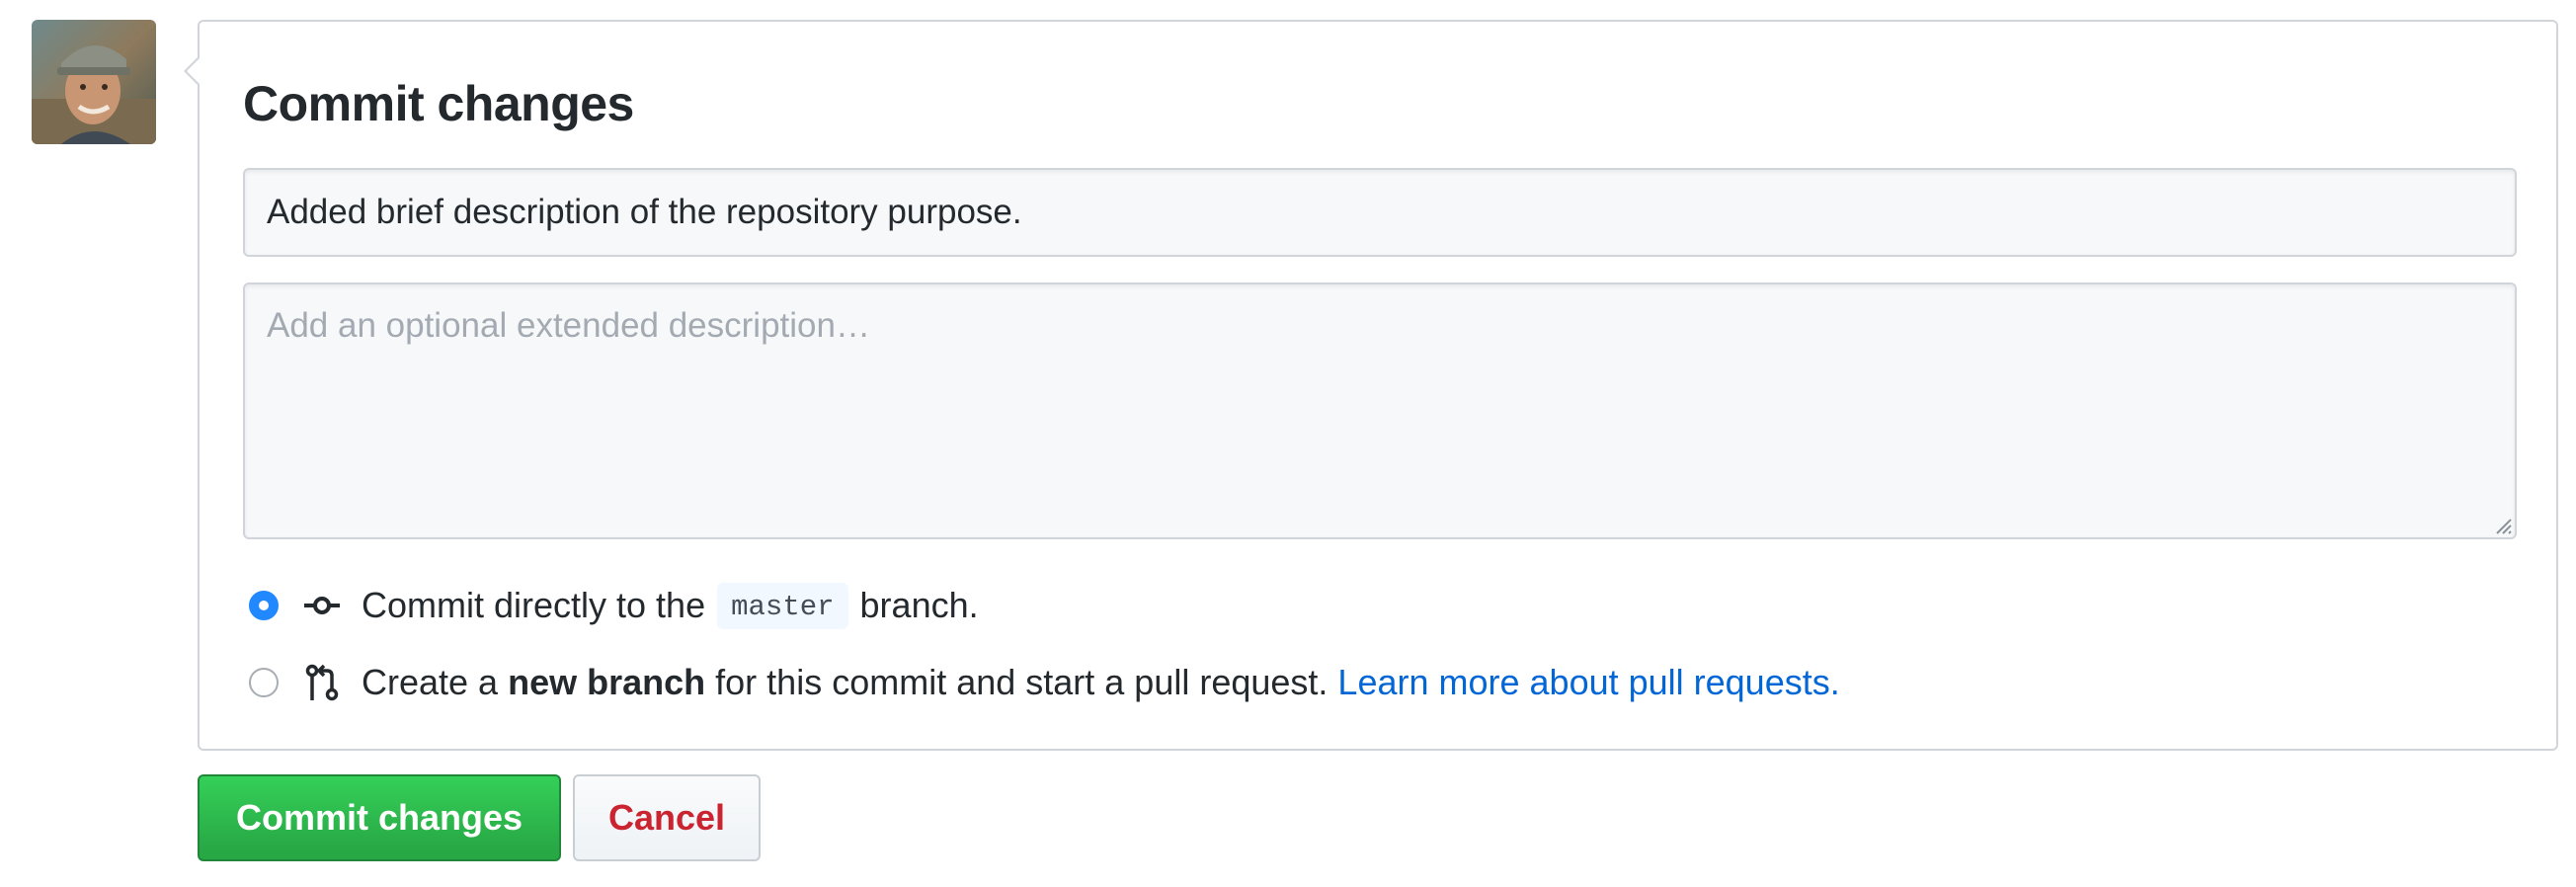 The width and height of the screenshot is (2576, 887). Describe the element at coordinates (607, 682) in the screenshot. I see `new-branch-emphasis: new branch` at that location.